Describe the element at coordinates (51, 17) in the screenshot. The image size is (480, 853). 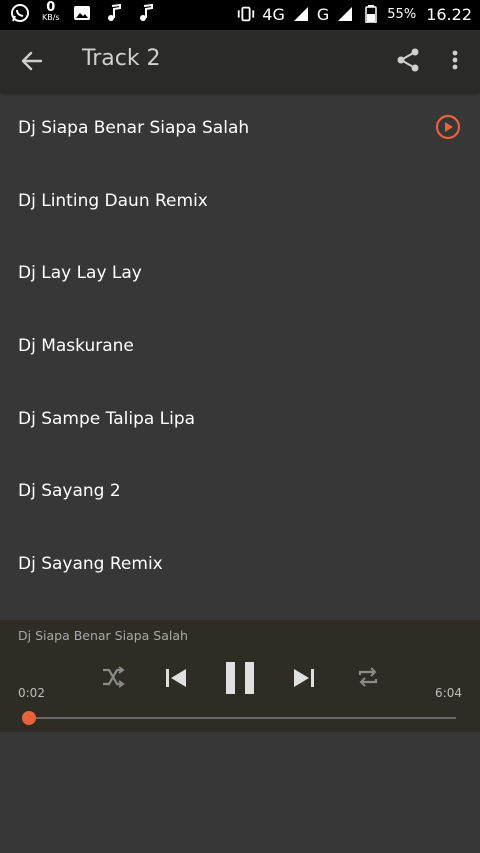
I see `data-rate-unit: KB/s` at that location.